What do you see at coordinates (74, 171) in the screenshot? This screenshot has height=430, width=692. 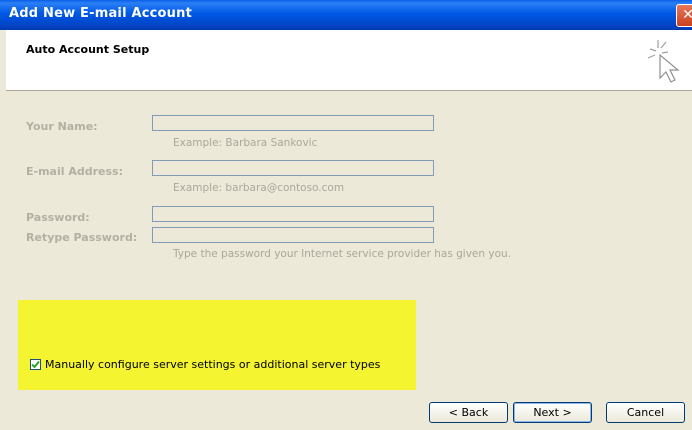 I see `email-label: E-mail Address:` at bounding box center [74, 171].